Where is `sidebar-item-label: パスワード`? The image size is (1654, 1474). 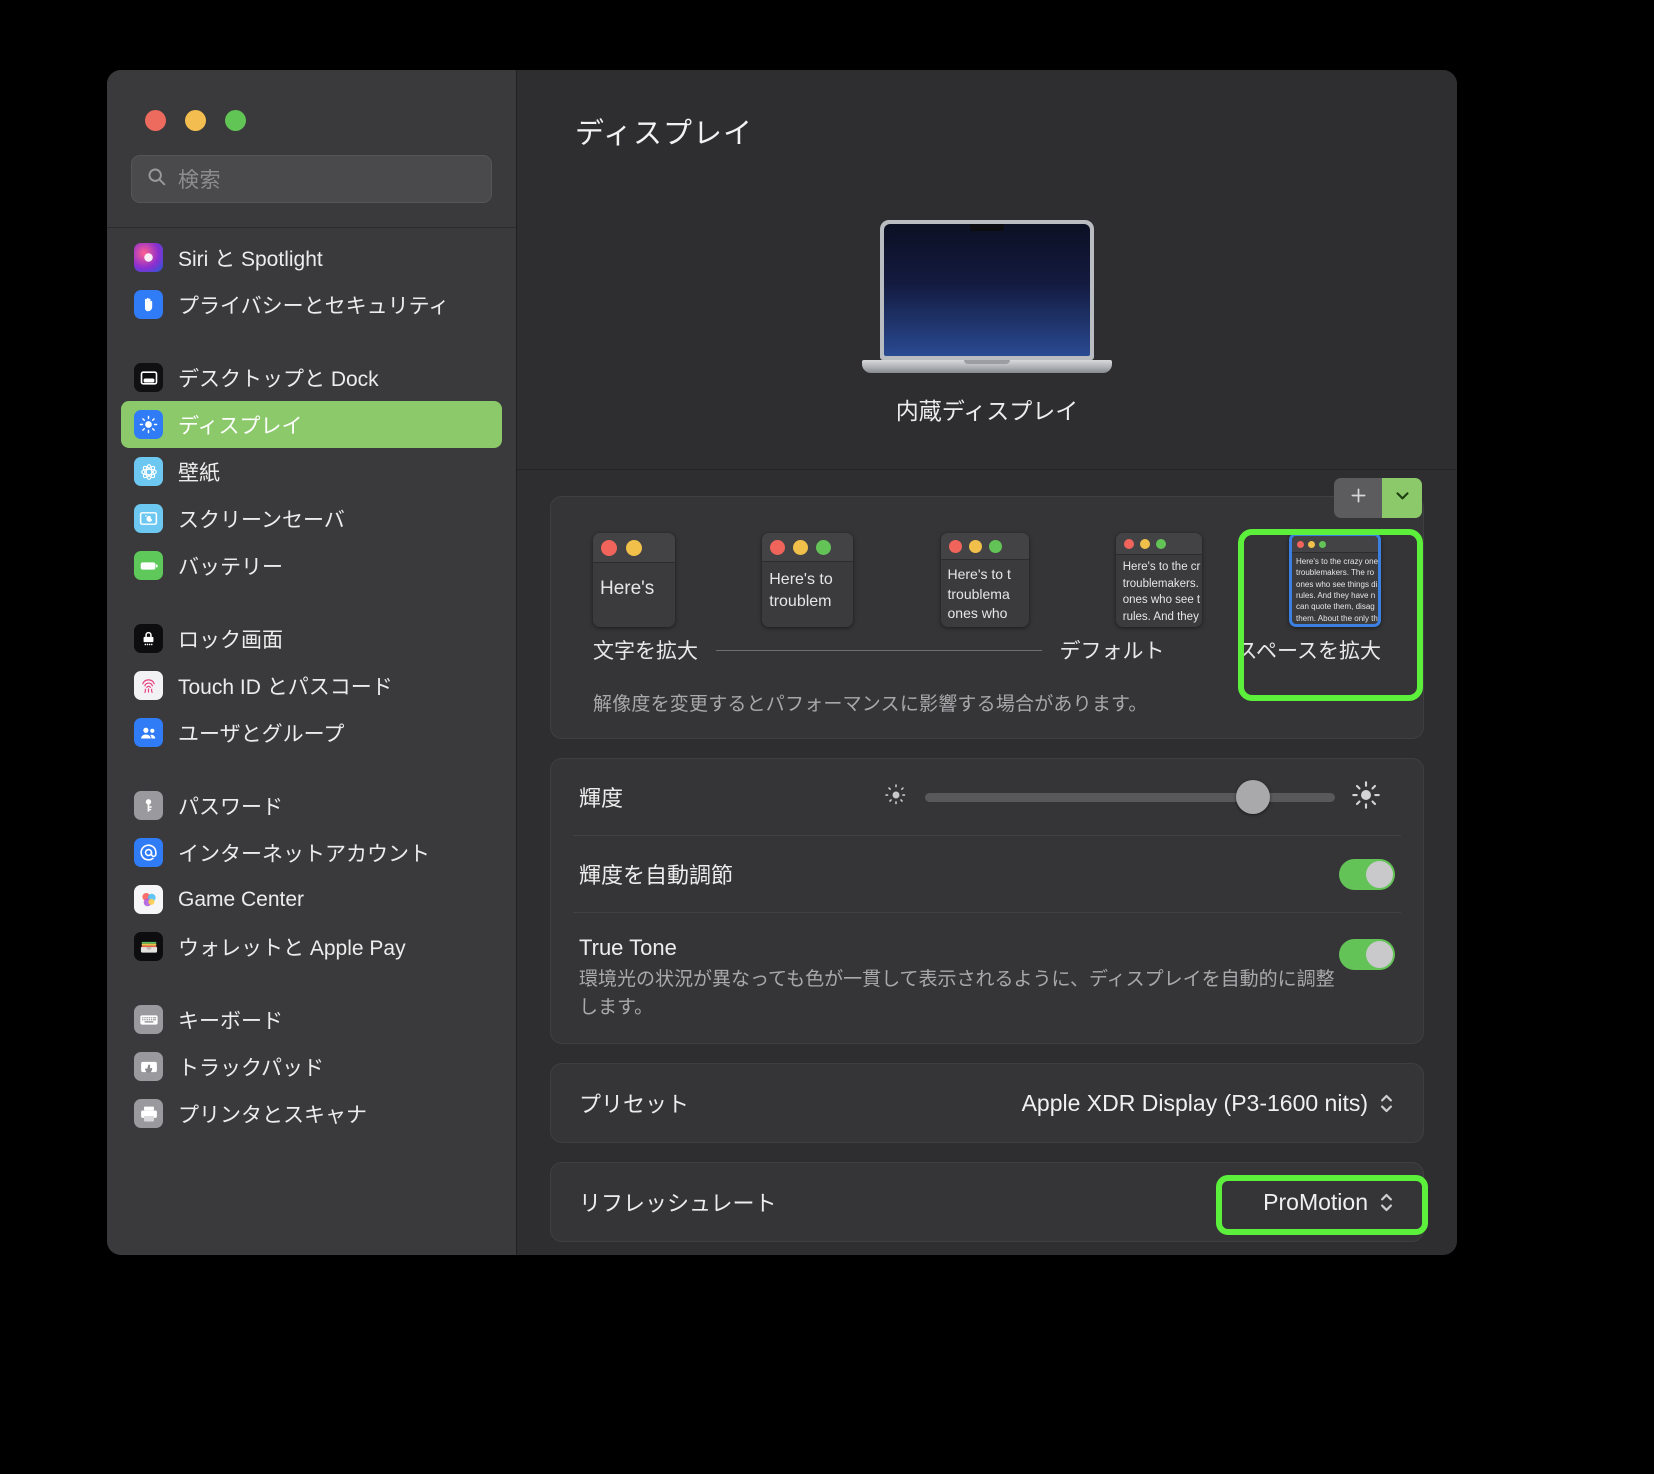
sidebar-item-label: パスワード is located at coordinates (230, 807).